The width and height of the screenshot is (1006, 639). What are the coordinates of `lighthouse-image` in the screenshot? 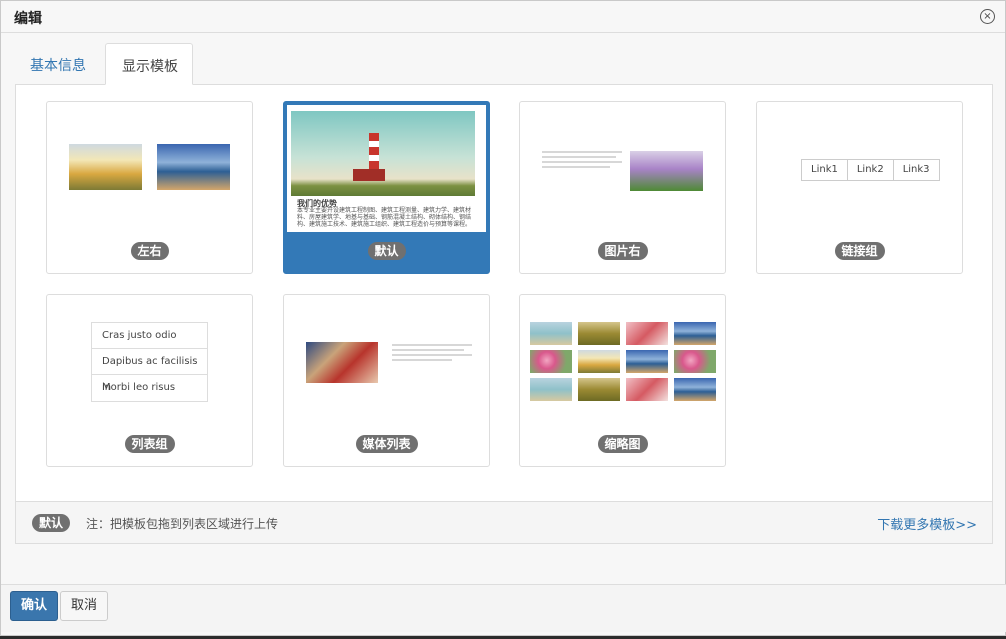 It's located at (383, 153).